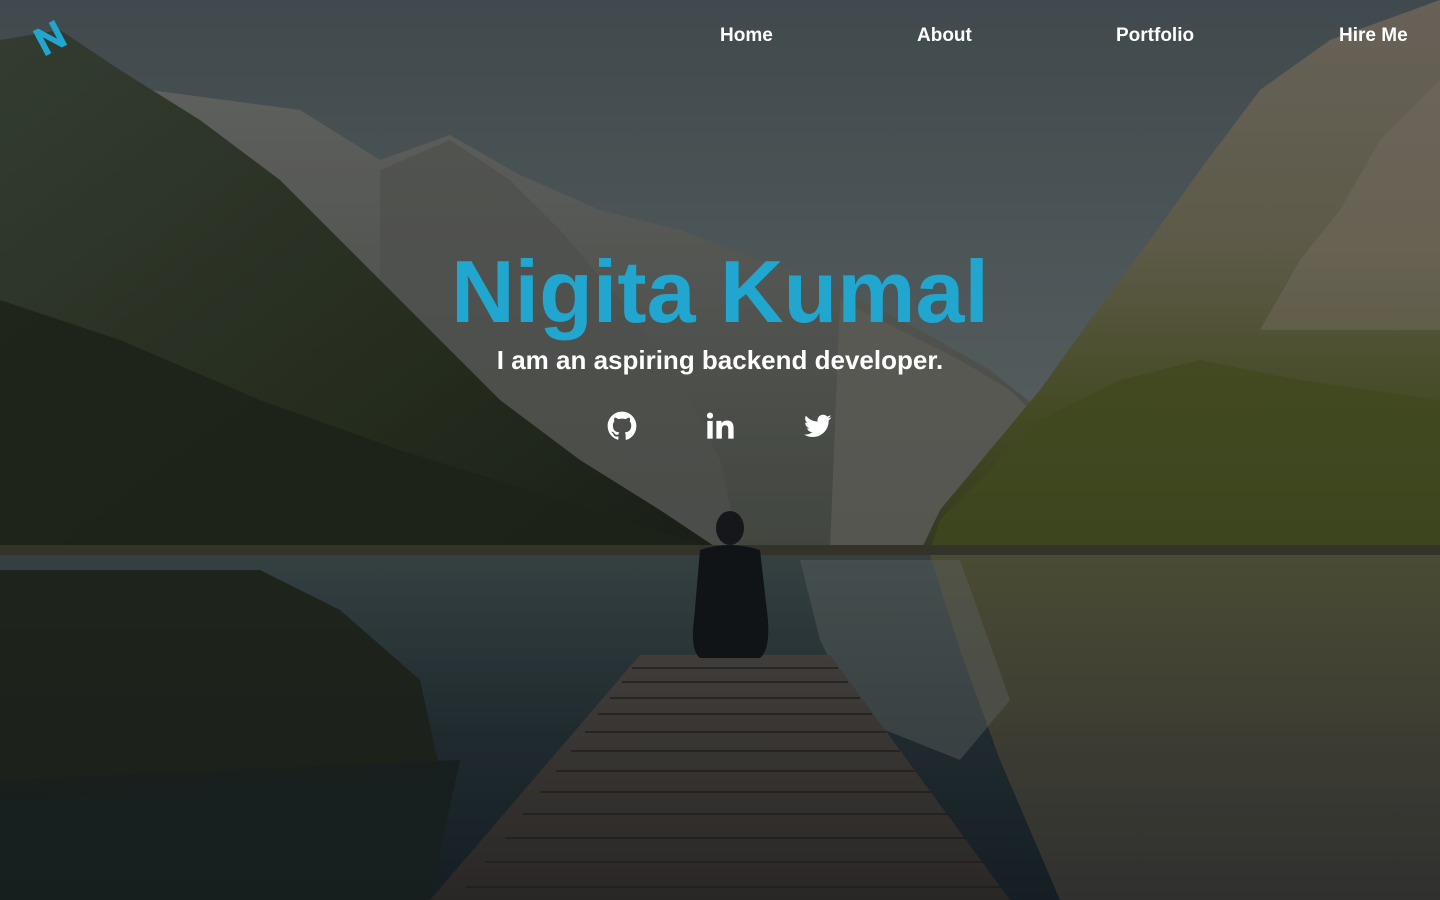  Describe the element at coordinates (720, 360) in the screenshot. I see `hero-subtitle: I am an aspiring backend developer.` at that location.